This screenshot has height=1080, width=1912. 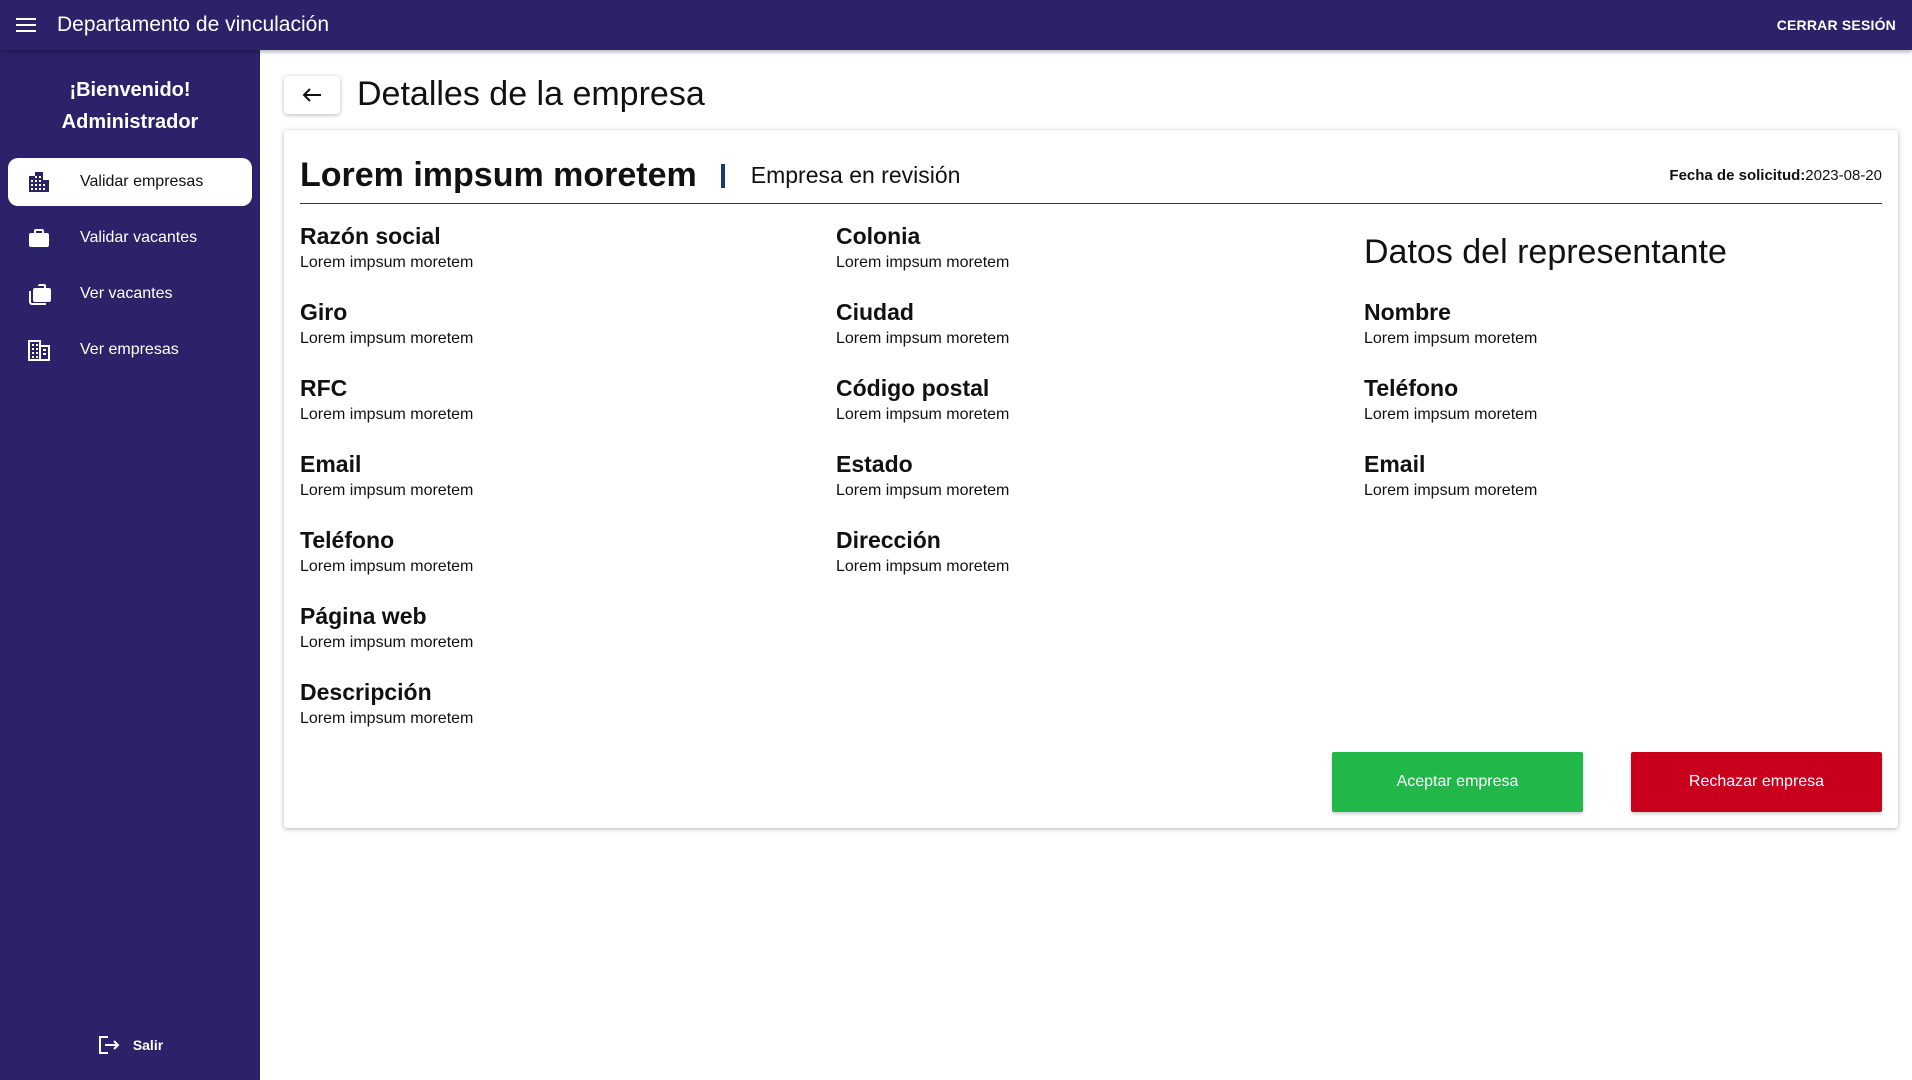 I want to click on field-label: Descripción, so click(x=366, y=692).